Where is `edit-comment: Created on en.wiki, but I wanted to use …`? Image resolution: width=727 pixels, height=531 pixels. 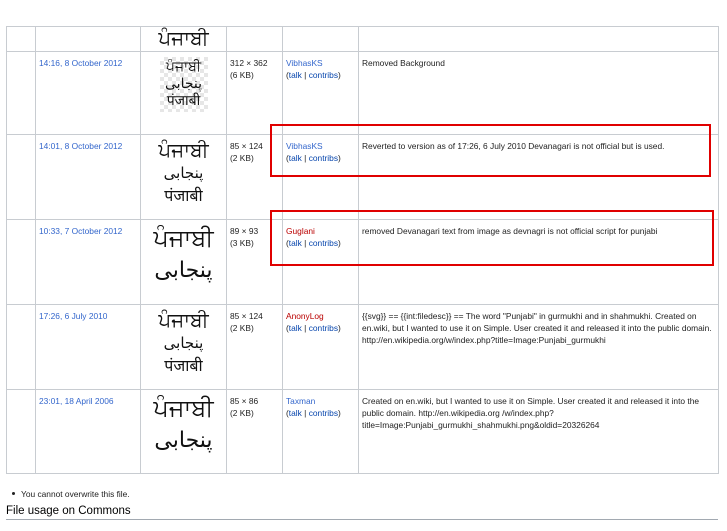 edit-comment: Created on en.wiki, but I wanted to use … is located at coordinates (531, 413).